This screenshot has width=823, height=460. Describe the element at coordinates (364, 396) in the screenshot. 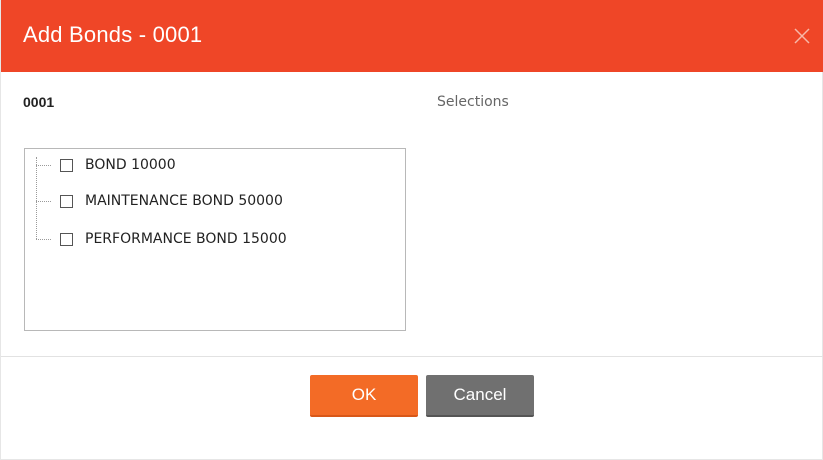

I see `ok-button: OK` at that location.